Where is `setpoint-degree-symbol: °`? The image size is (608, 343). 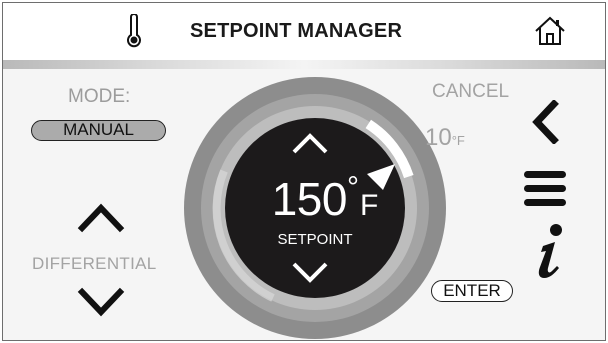
setpoint-degree-symbol: ° is located at coordinates (352, 187).